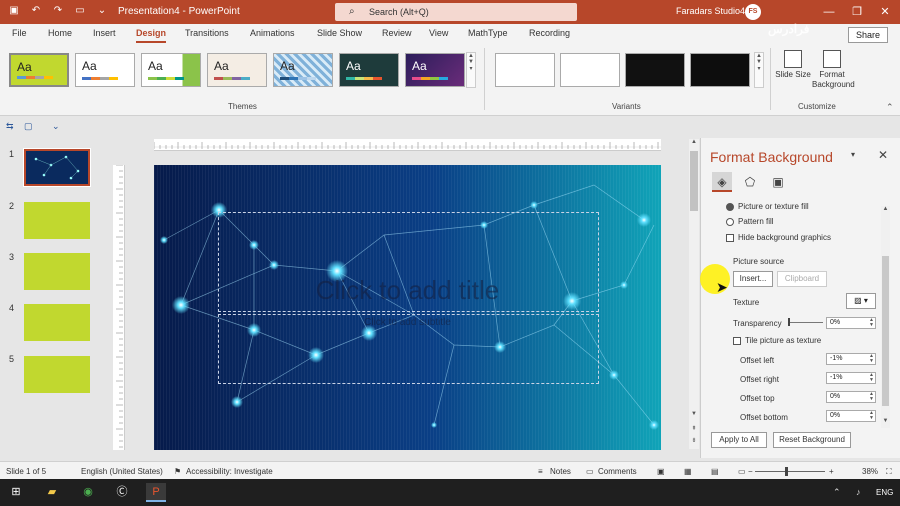  Describe the element at coordinates (858, 492) in the screenshot. I see `speaker-icon: ♪` at that location.